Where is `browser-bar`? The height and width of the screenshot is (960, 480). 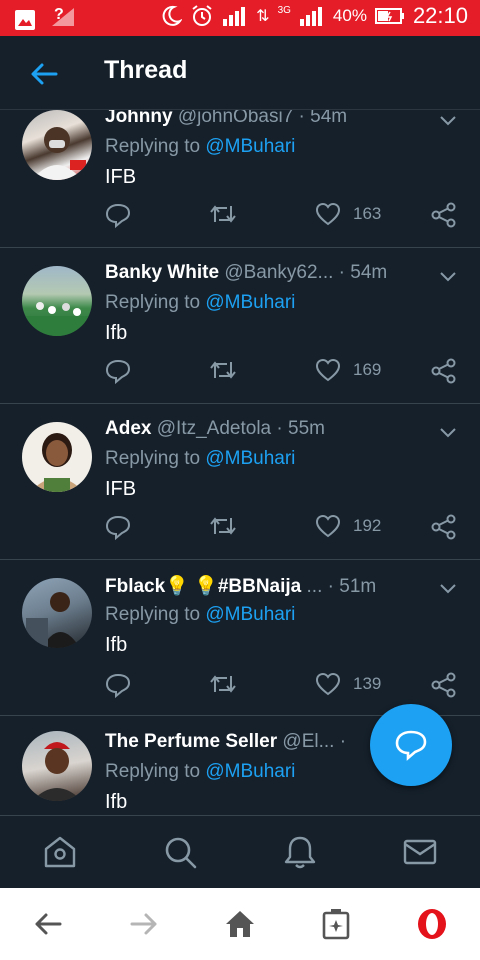
browser-bar is located at coordinates (240, 924).